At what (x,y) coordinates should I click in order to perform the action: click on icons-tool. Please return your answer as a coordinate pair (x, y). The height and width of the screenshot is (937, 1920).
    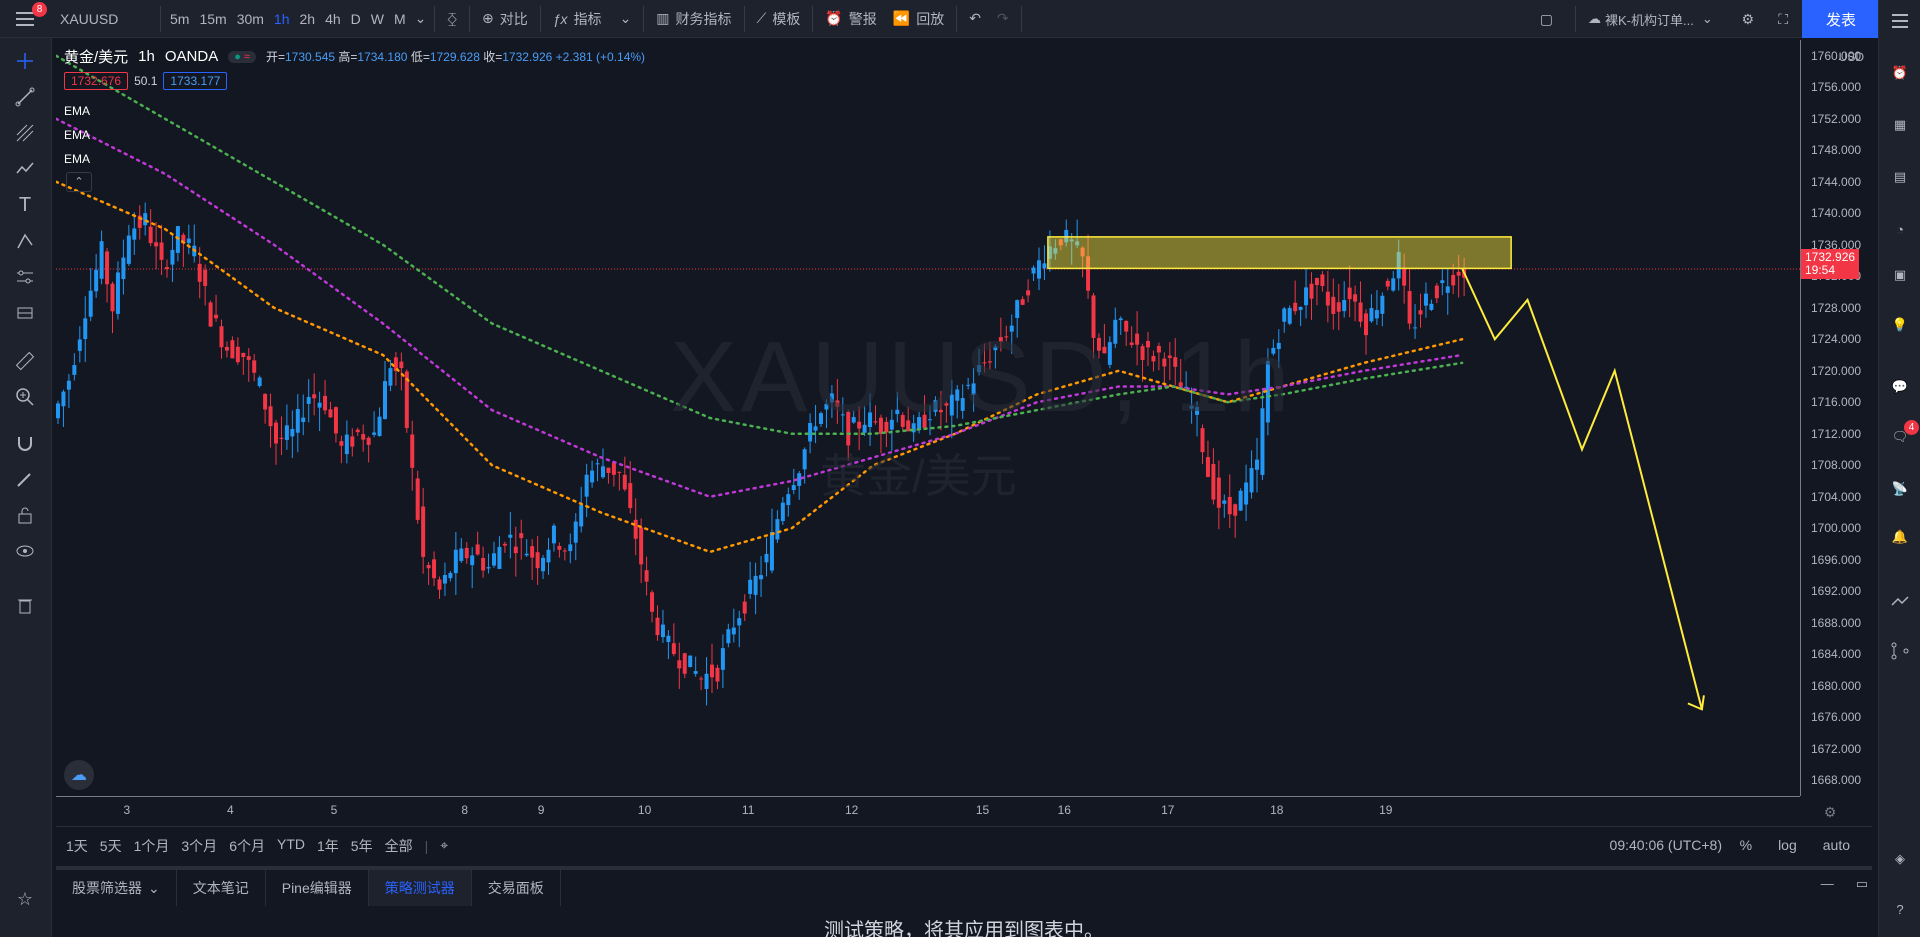
    Looking at the image, I should click on (25, 313).